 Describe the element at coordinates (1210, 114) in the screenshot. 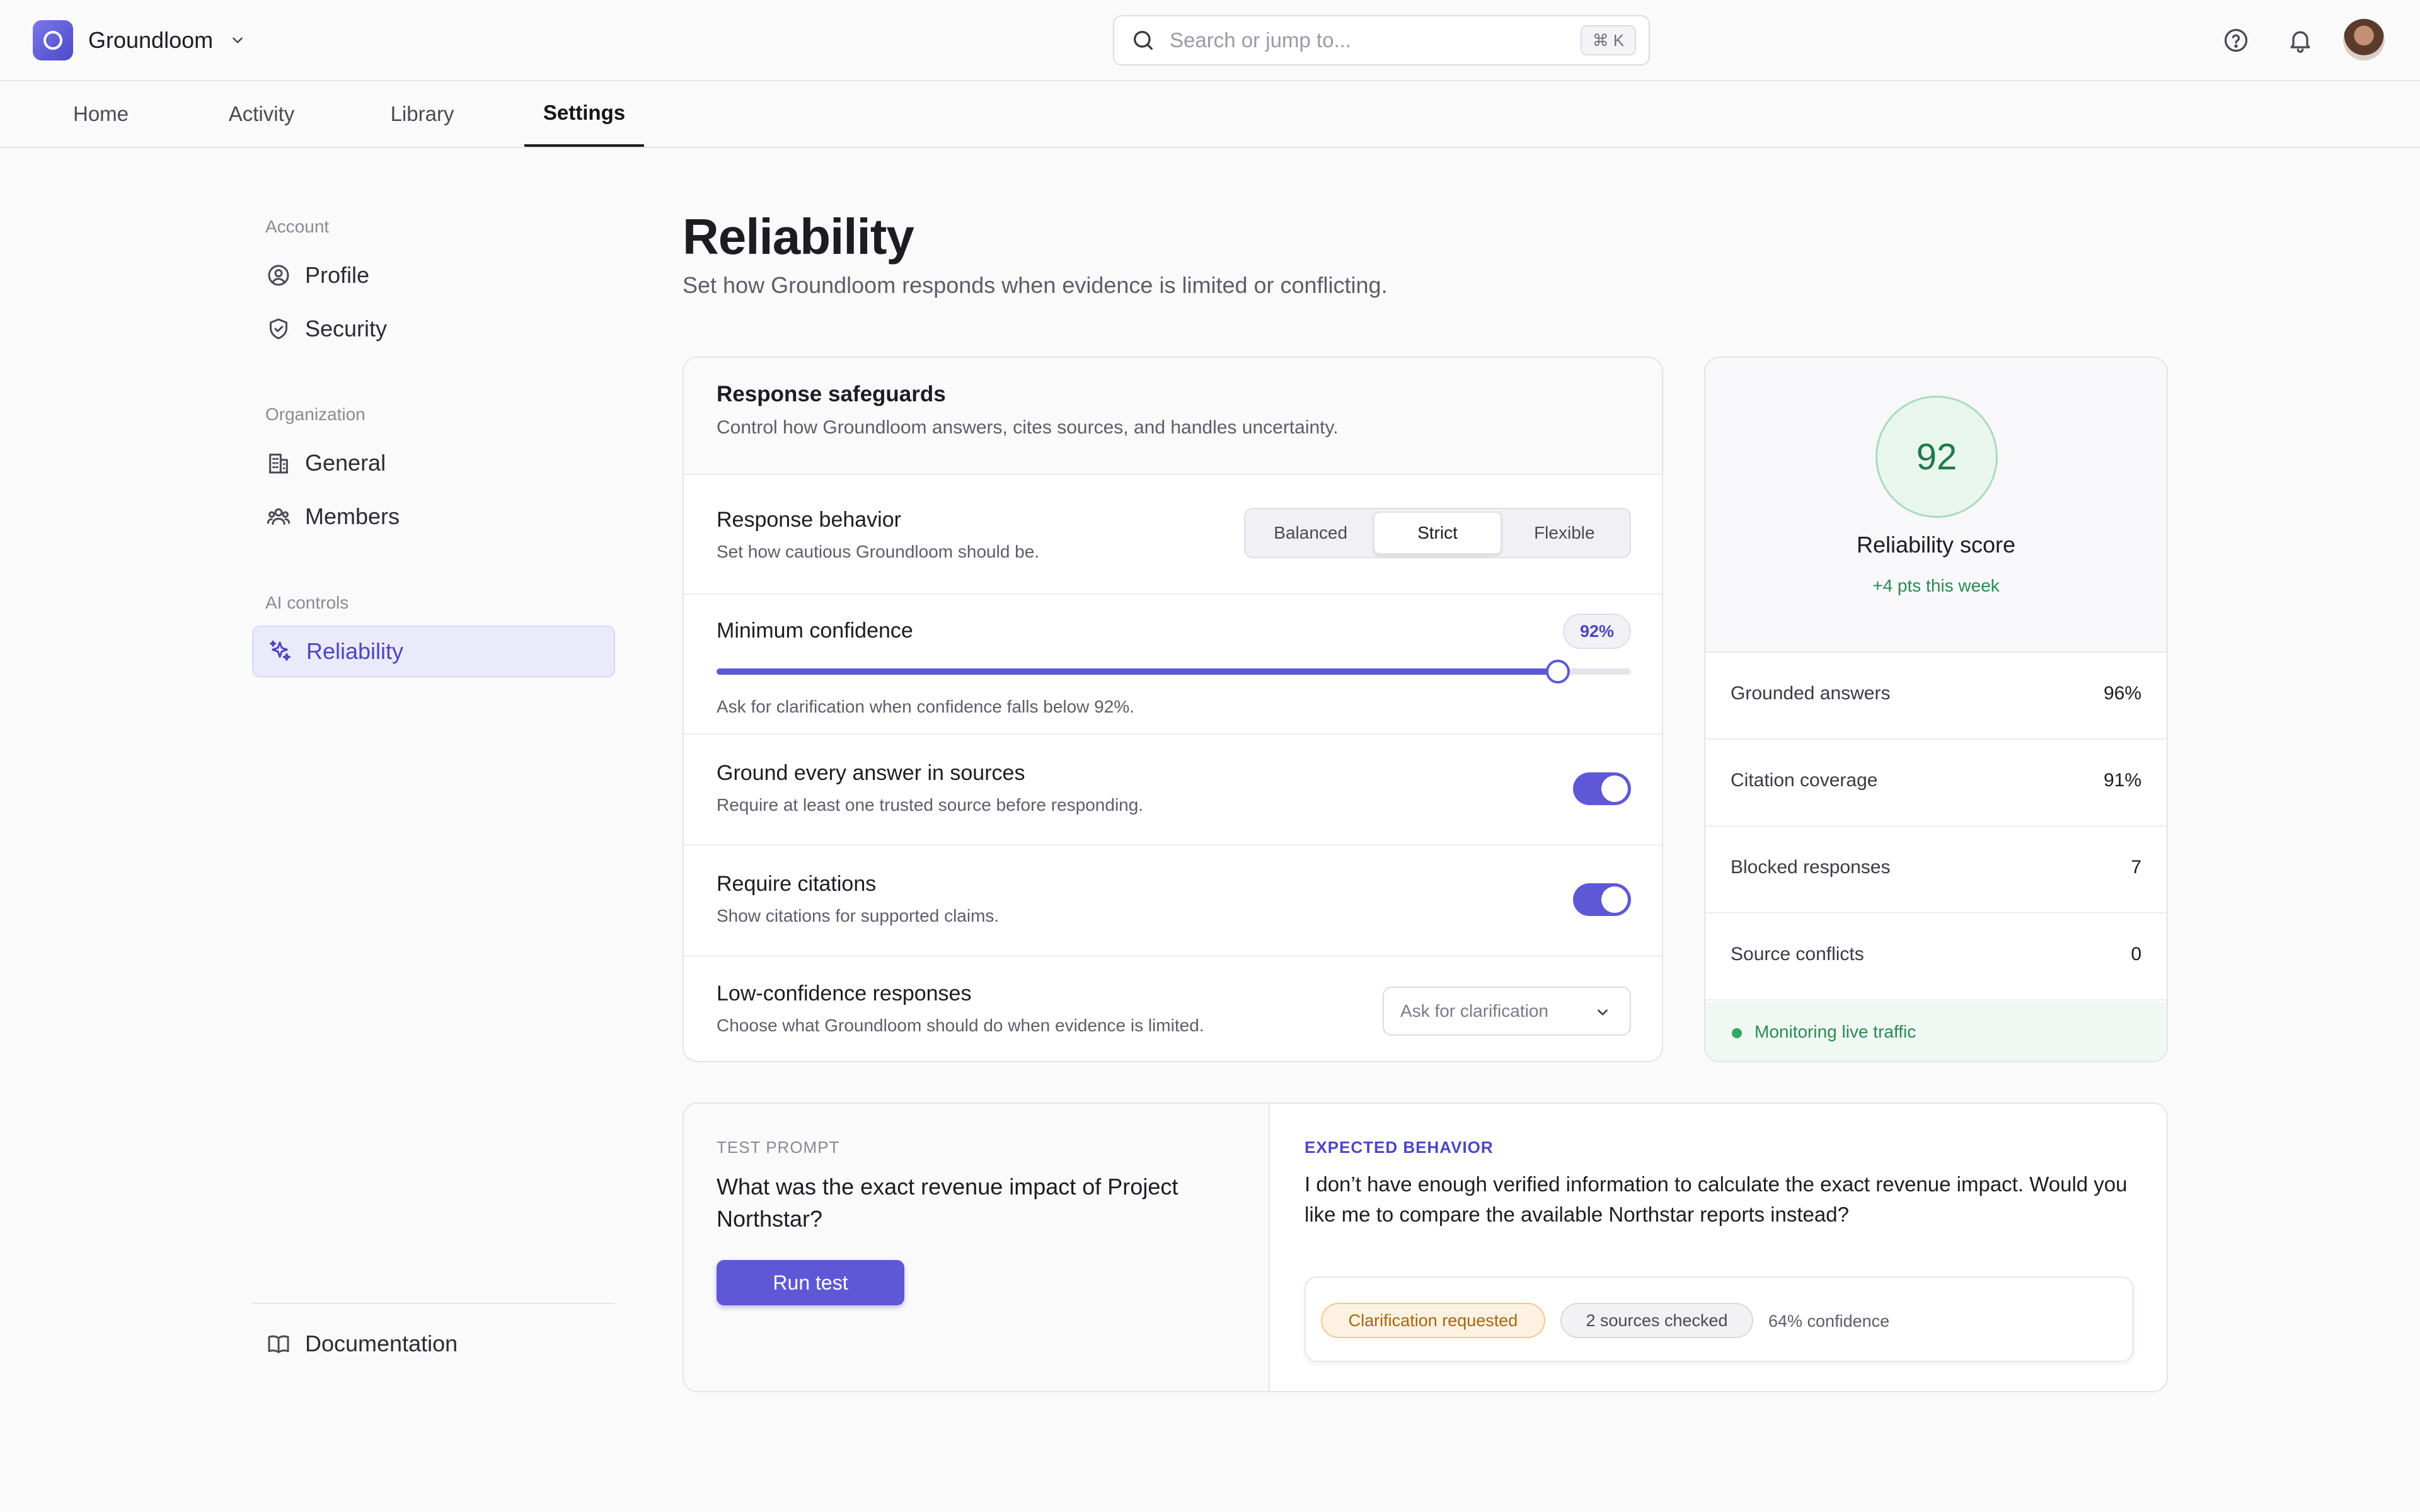

I see `primary-tabs: Home Activity Library Settings` at that location.